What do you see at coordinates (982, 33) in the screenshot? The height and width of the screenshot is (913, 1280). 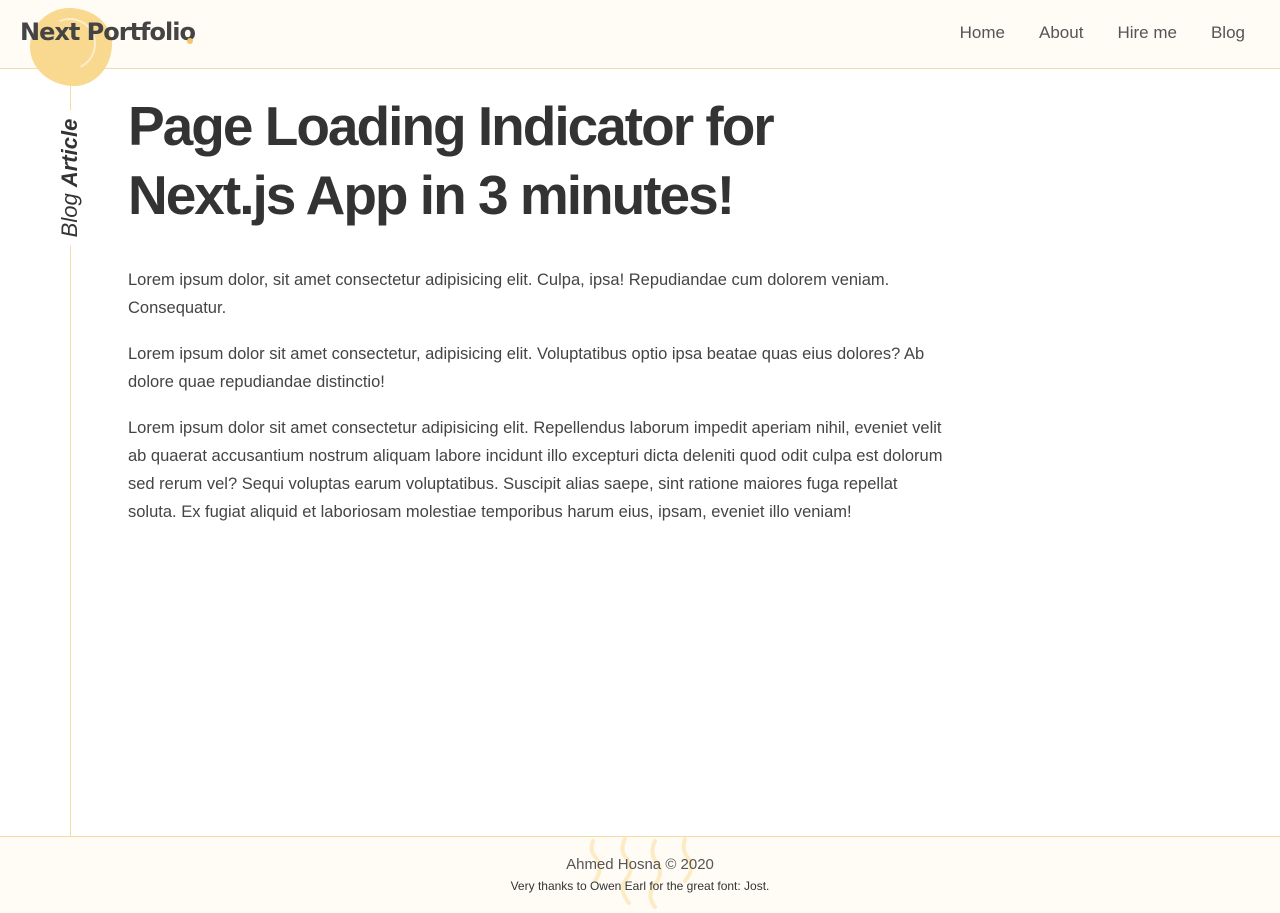 I see `nav-home-link: Home` at bounding box center [982, 33].